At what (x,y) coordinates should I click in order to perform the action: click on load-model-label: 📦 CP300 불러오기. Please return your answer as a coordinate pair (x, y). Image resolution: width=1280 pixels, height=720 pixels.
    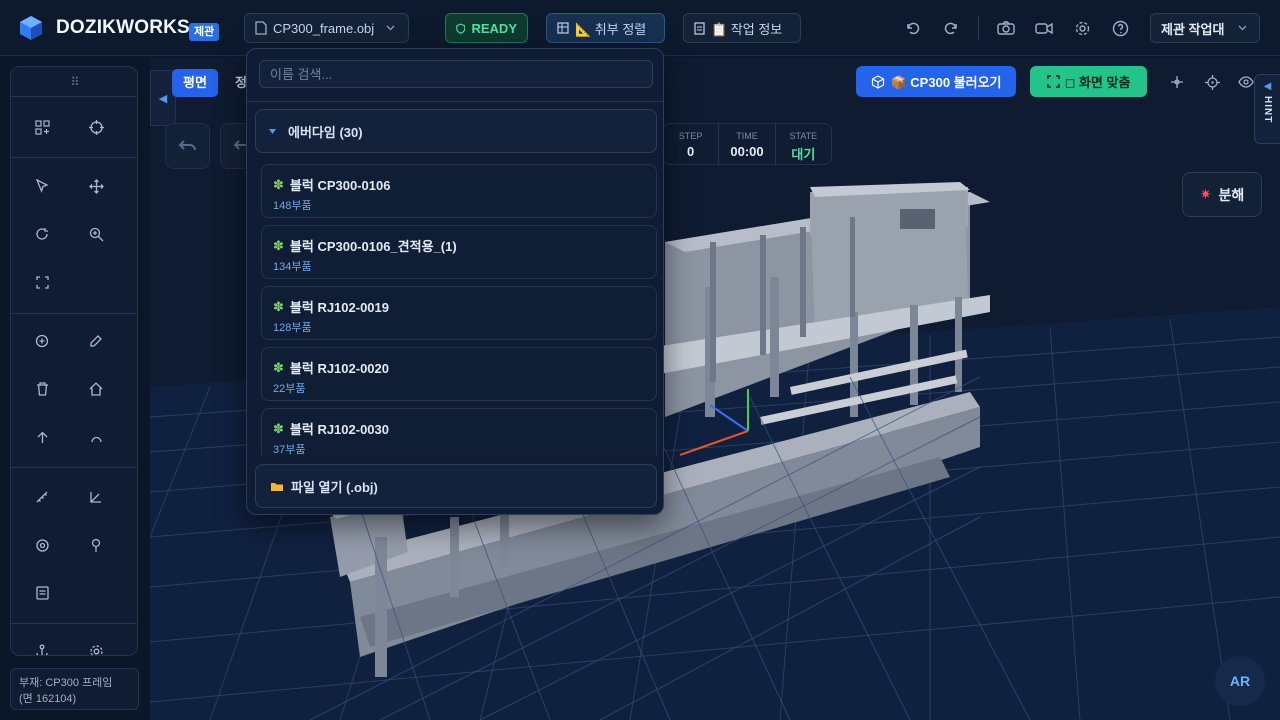
    Looking at the image, I should click on (946, 82).